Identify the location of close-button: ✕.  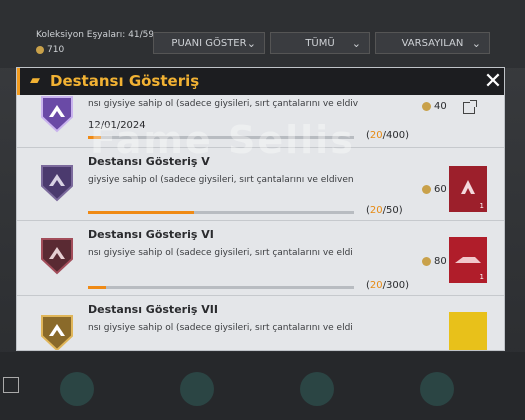
(493, 82).